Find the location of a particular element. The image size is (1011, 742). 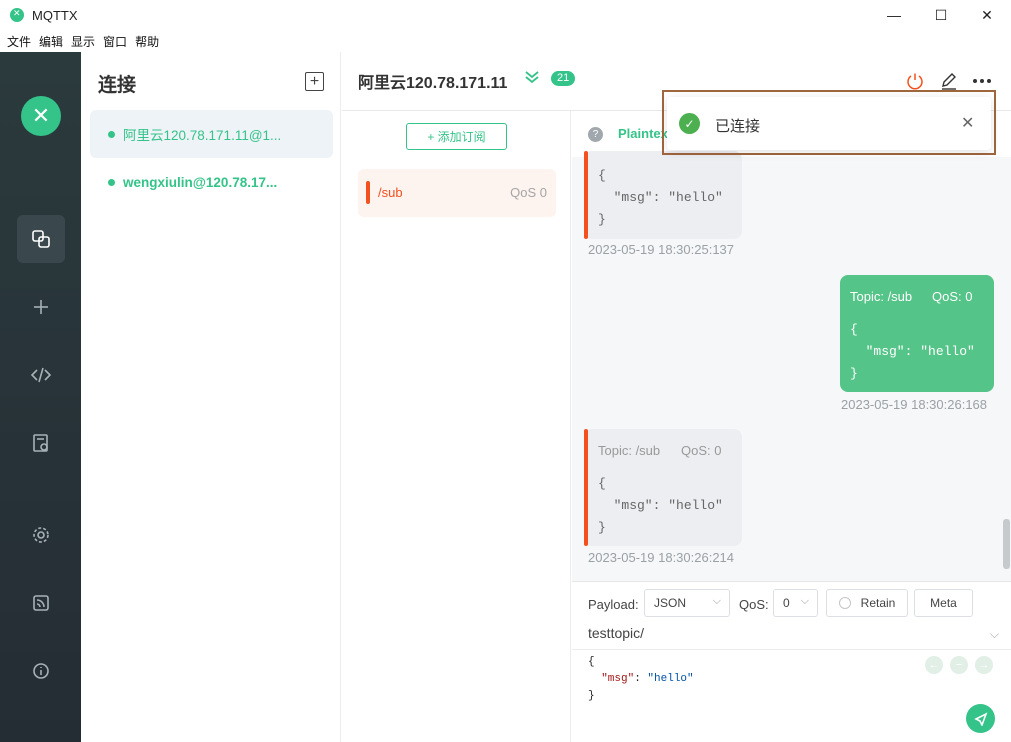

payload-label: Payload: is located at coordinates (613, 604).